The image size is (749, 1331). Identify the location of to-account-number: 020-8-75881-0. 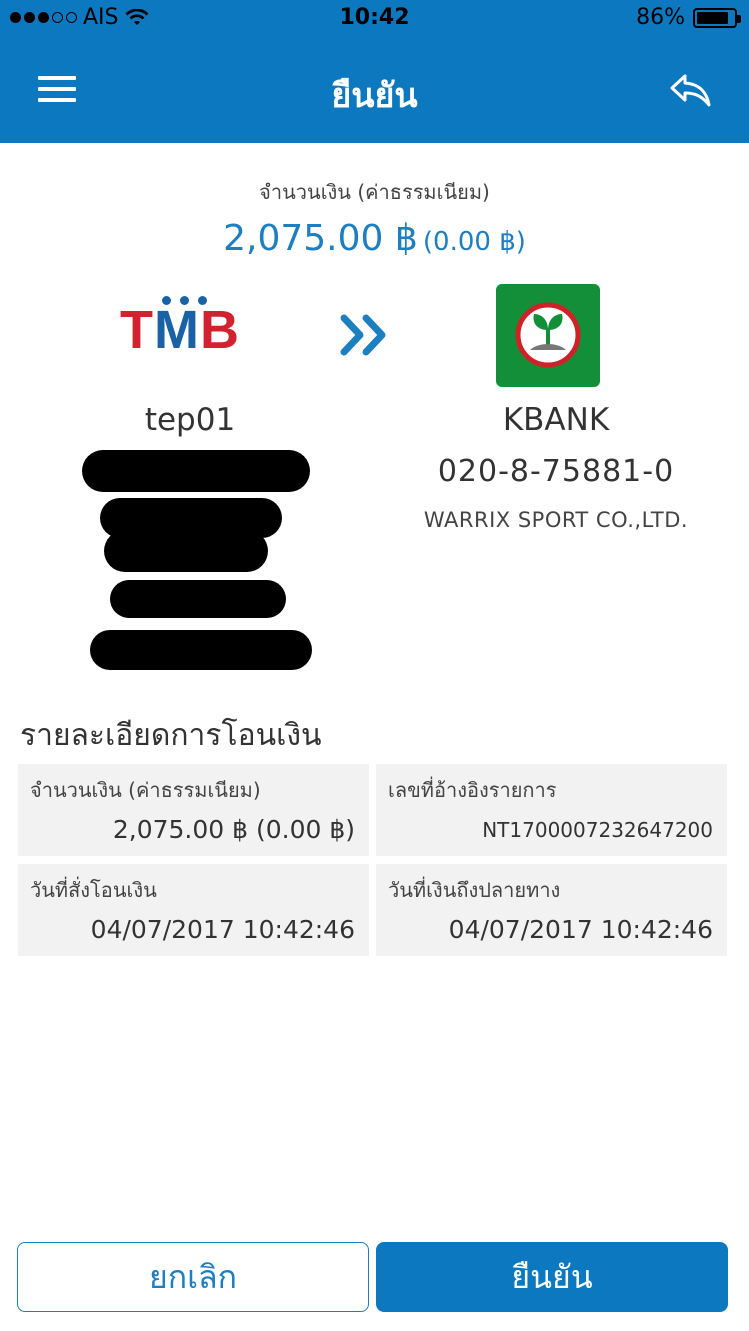
(556, 471).